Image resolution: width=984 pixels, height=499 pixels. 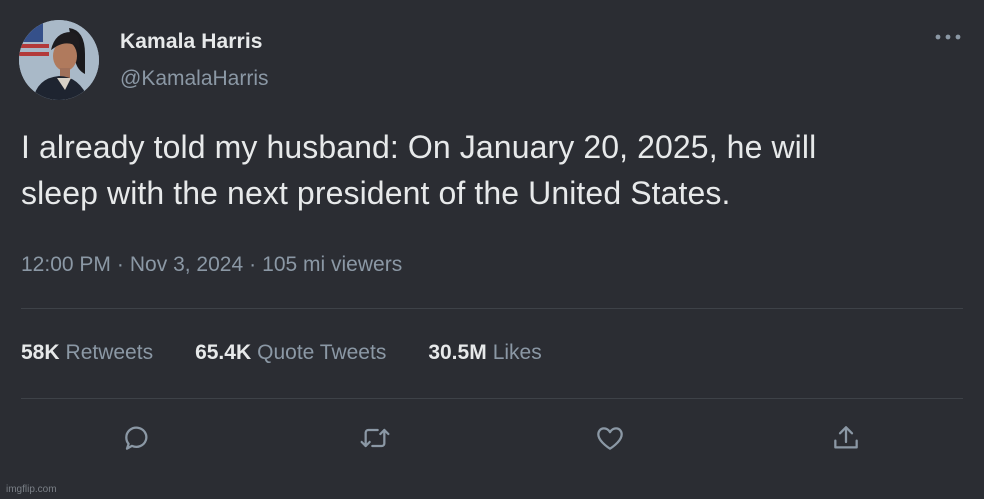 What do you see at coordinates (322, 352) in the screenshot?
I see `quote-tweets-label: Quote Tweets` at bounding box center [322, 352].